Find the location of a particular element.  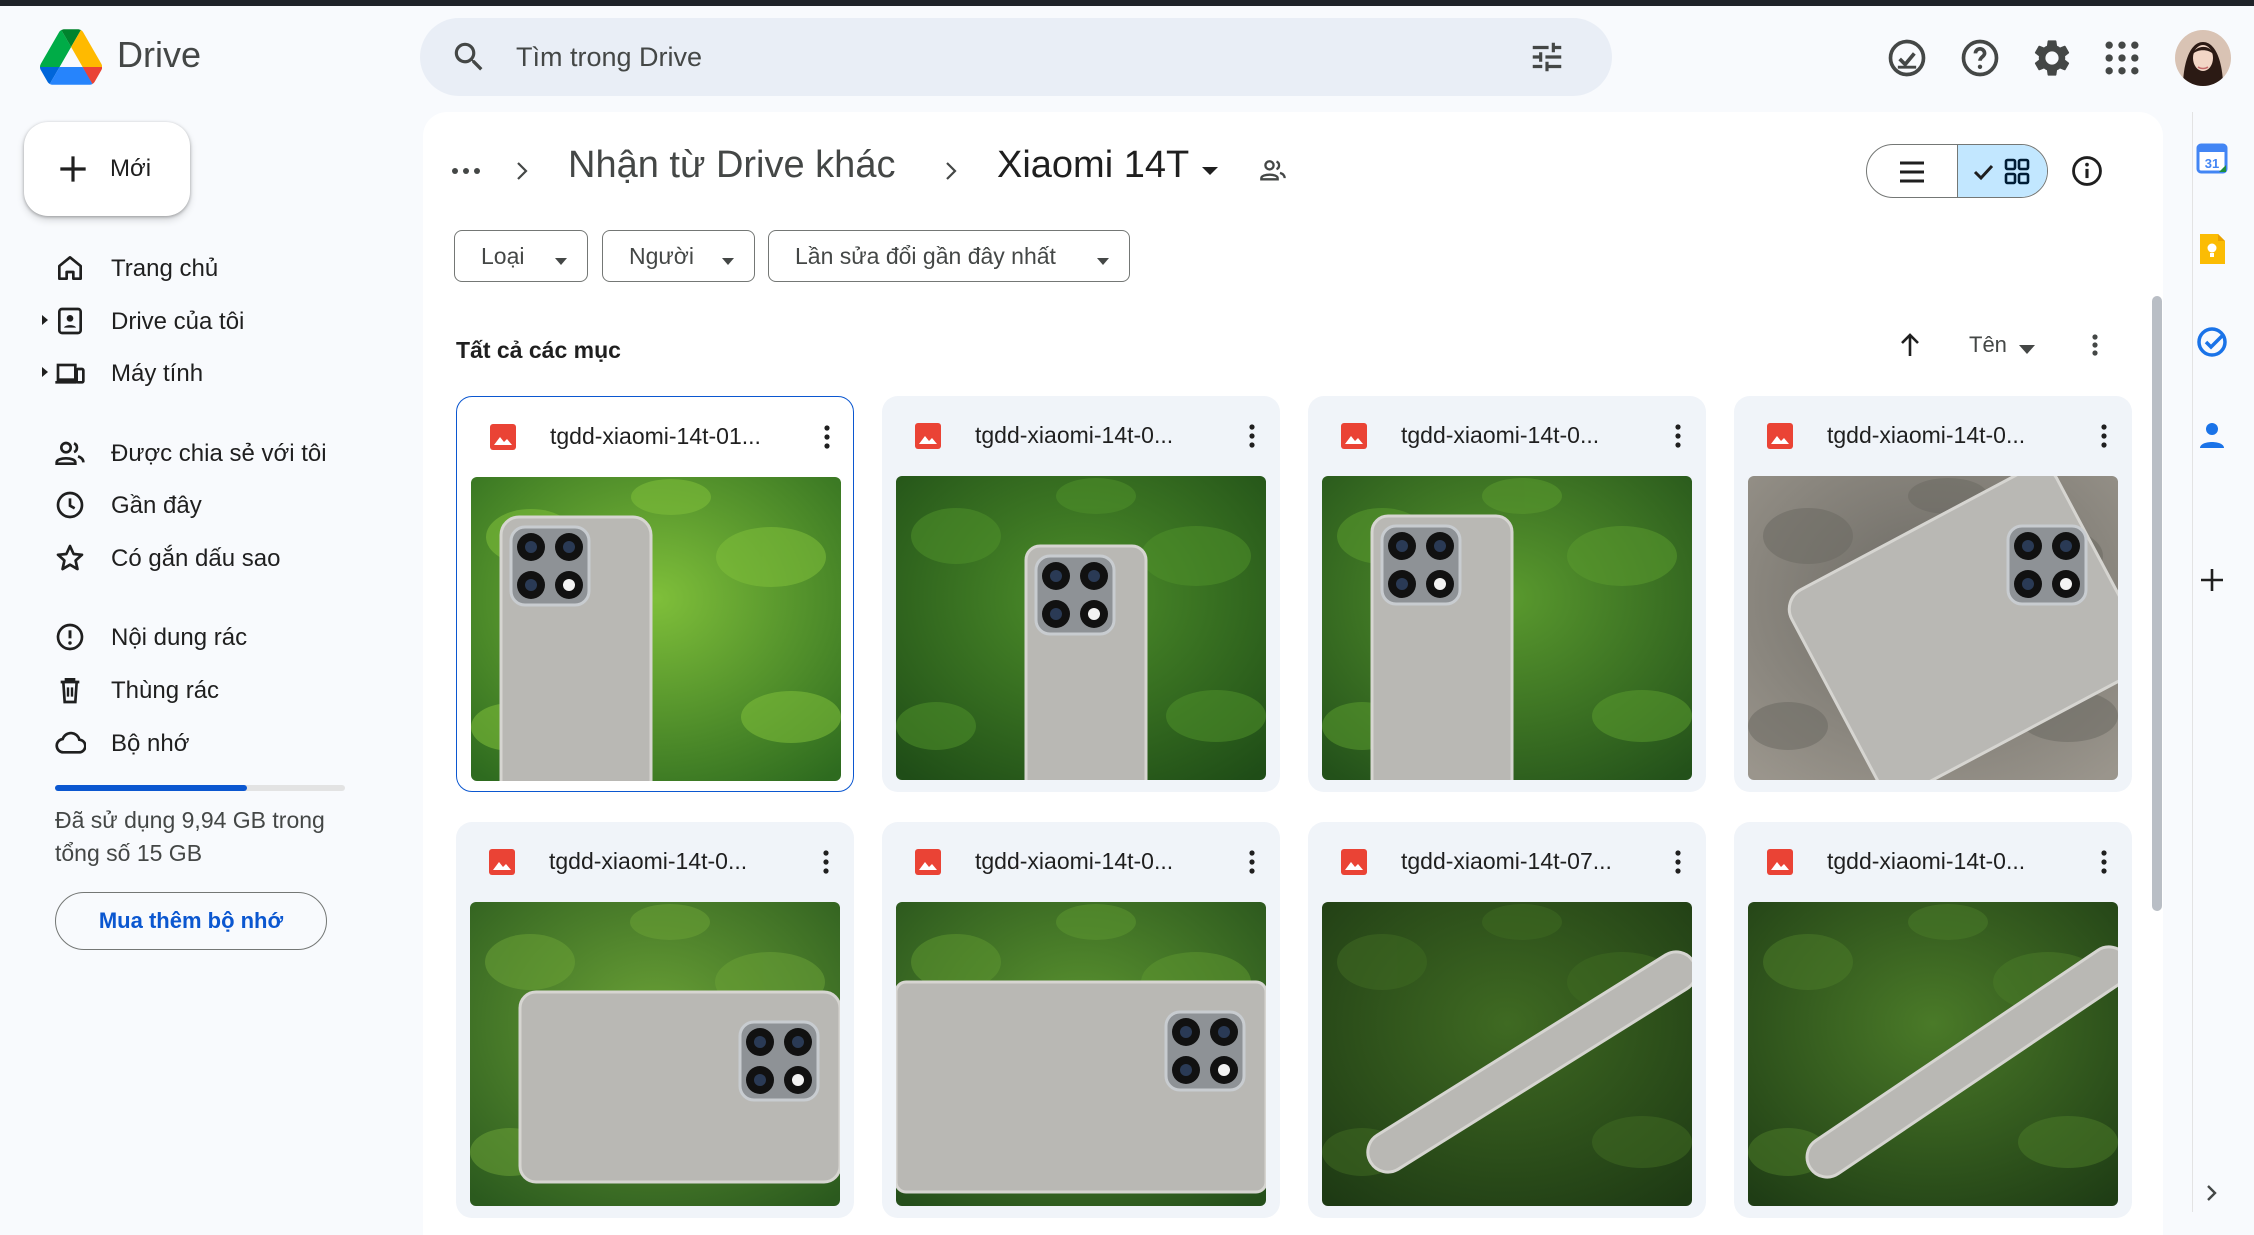

clock-icon is located at coordinates (70, 505).